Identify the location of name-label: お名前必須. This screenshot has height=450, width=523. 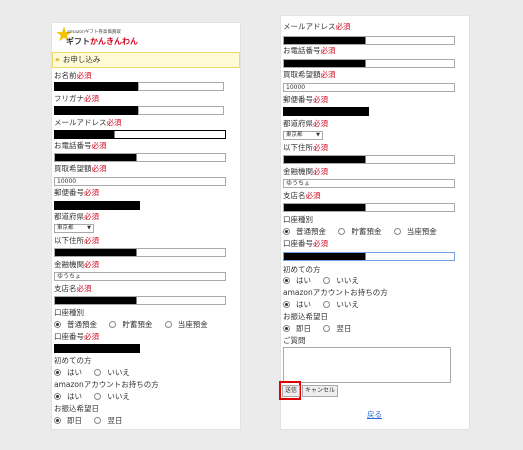
(73, 75).